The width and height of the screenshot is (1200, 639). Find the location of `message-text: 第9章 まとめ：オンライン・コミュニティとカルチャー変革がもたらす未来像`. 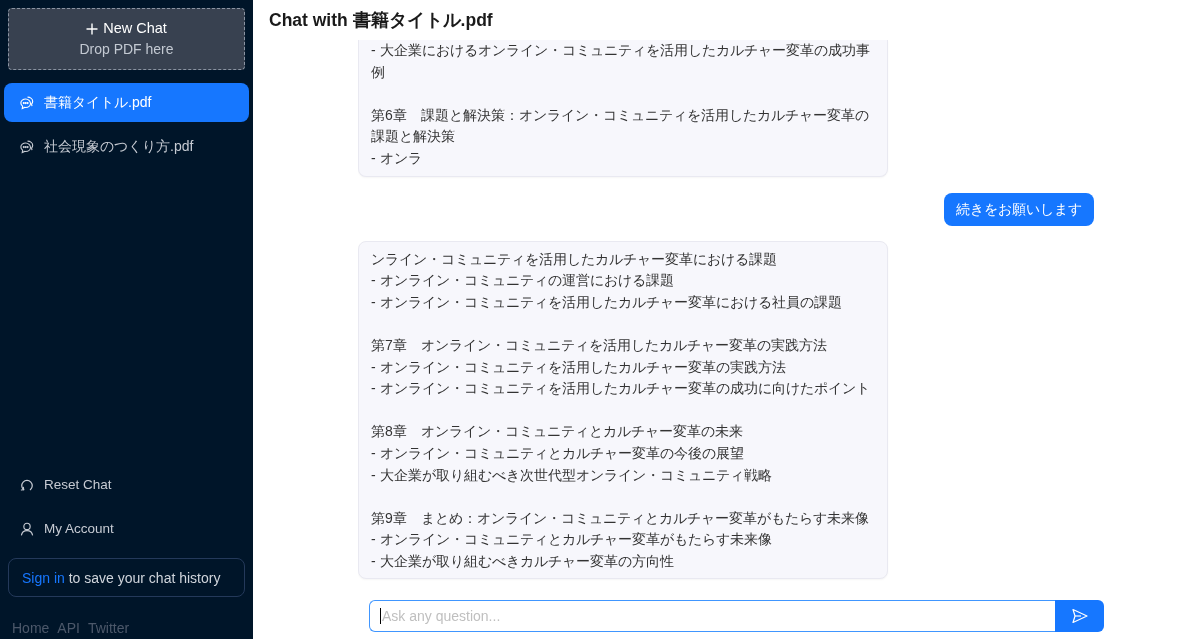

message-text: 第9章 まとめ：オンライン・コミュニティとカルチャー変革がもたらす未来像 is located at coordinates (620, 518).